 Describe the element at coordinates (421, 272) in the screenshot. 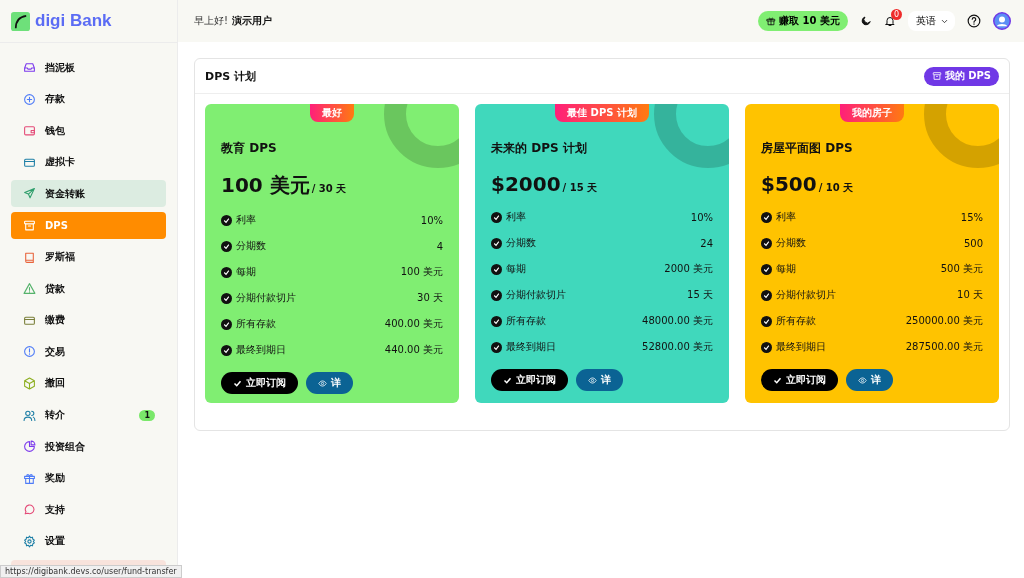

I see `row-value: 100 美元` at that location.